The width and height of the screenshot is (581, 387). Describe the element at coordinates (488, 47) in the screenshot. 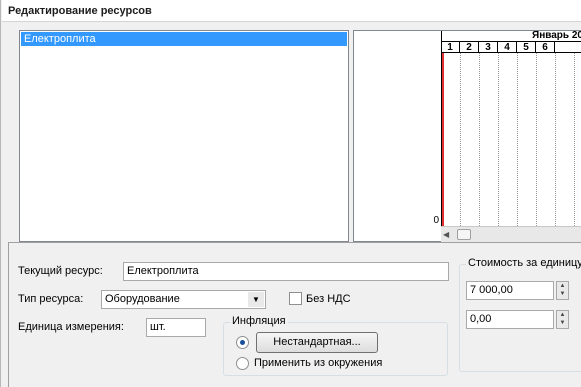

I see `day-cell: 3` at that location.